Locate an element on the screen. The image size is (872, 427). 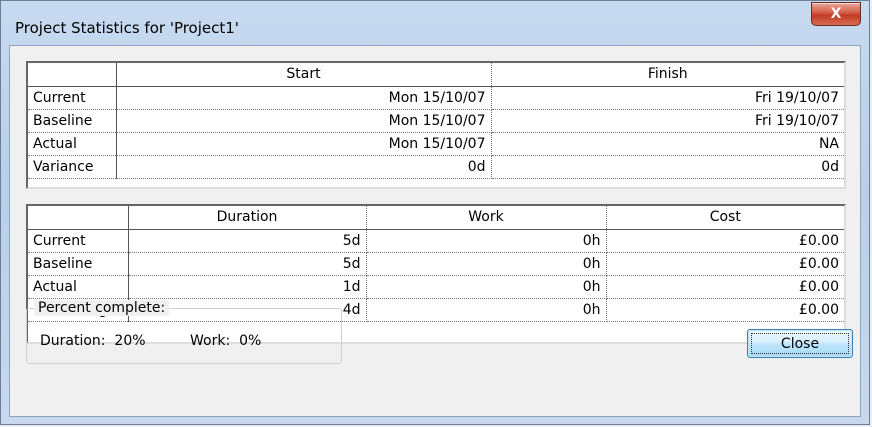
percent-complete-label: Percent complete: is located at coordinates (102, 308).